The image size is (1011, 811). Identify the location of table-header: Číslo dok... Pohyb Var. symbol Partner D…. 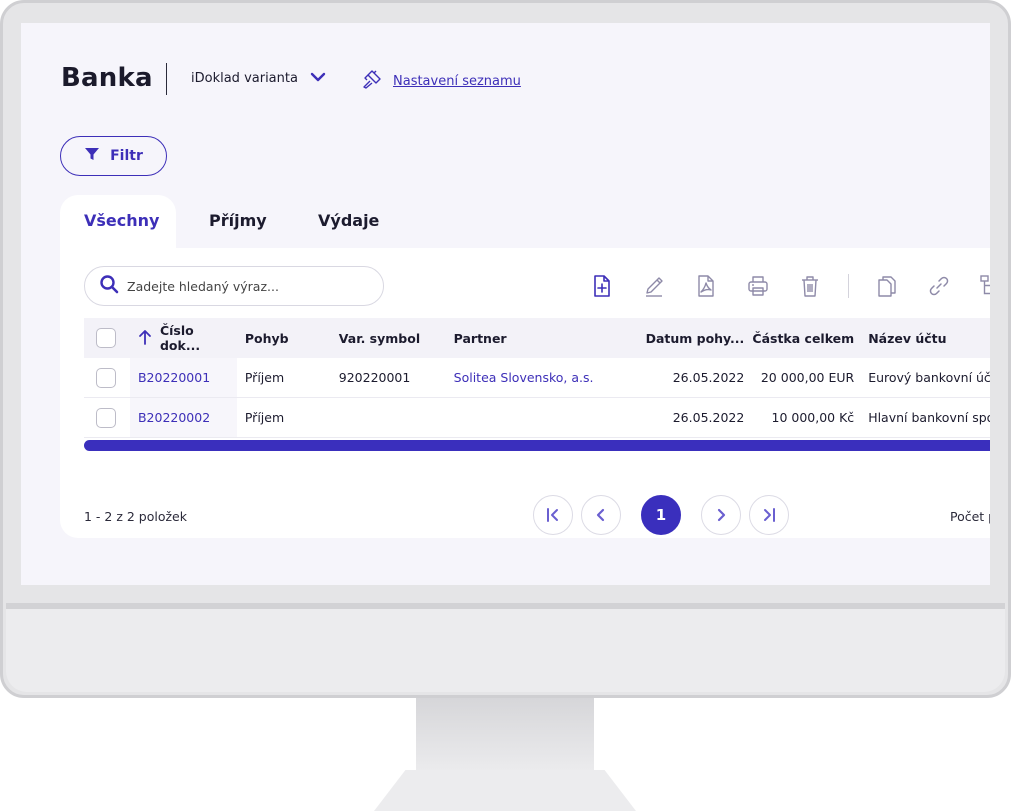
(537, 338).